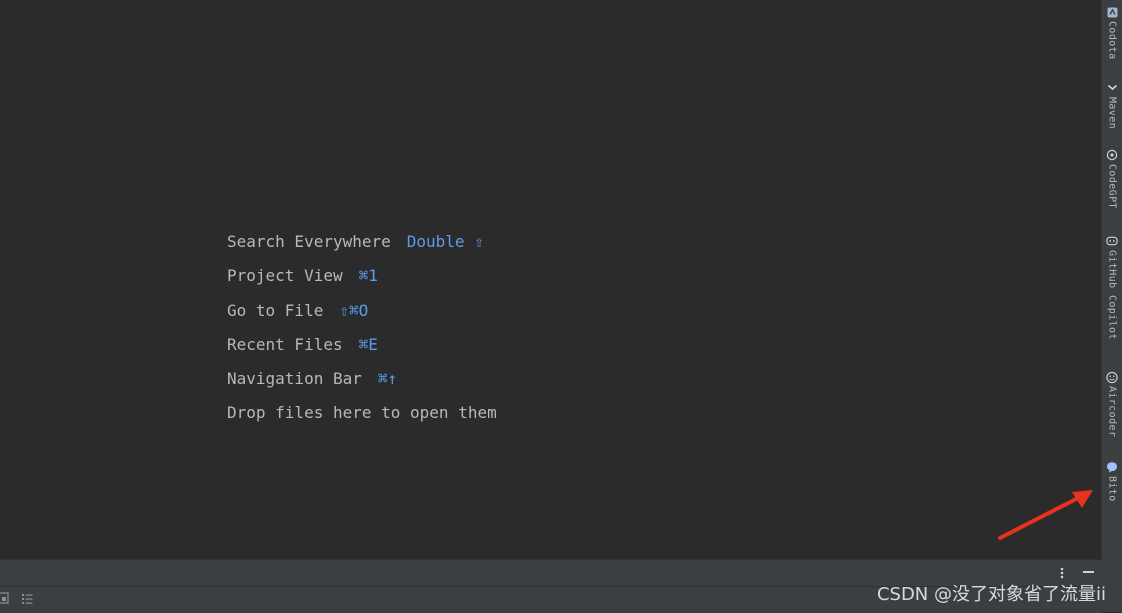 The height and width of the screenshot is (613, 1122). I want to click on codegpt-icon, so click(1112, 155).